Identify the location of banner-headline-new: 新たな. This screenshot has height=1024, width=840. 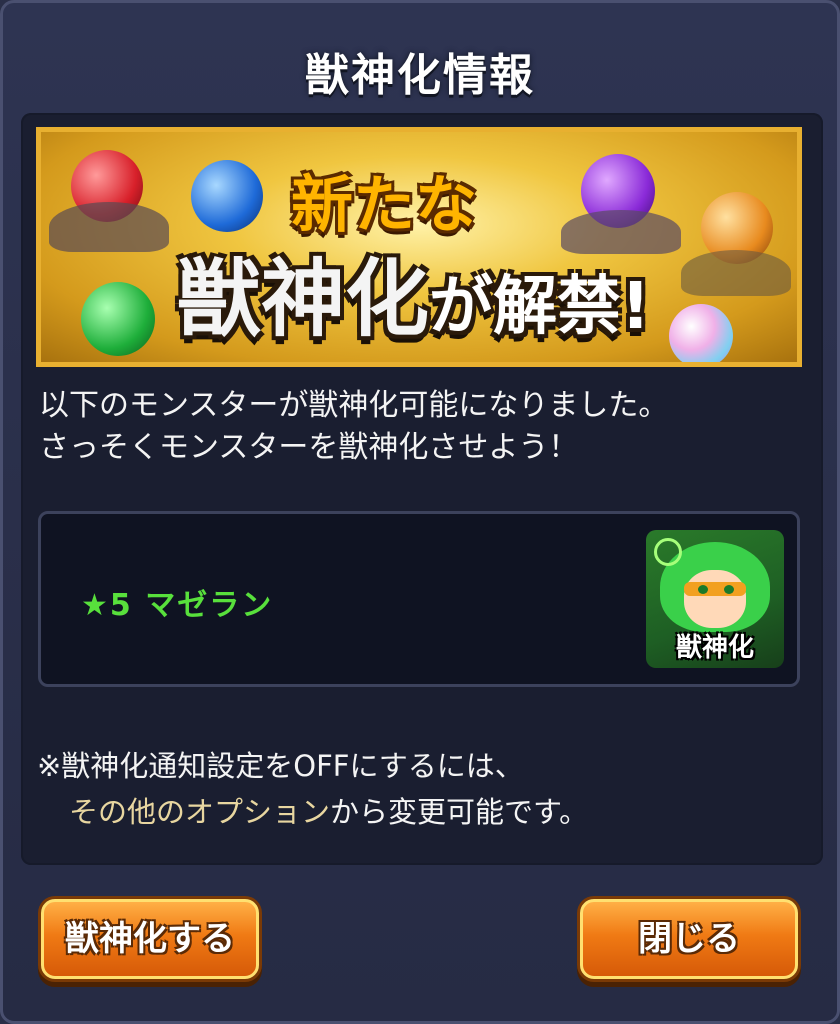
(384, 204).